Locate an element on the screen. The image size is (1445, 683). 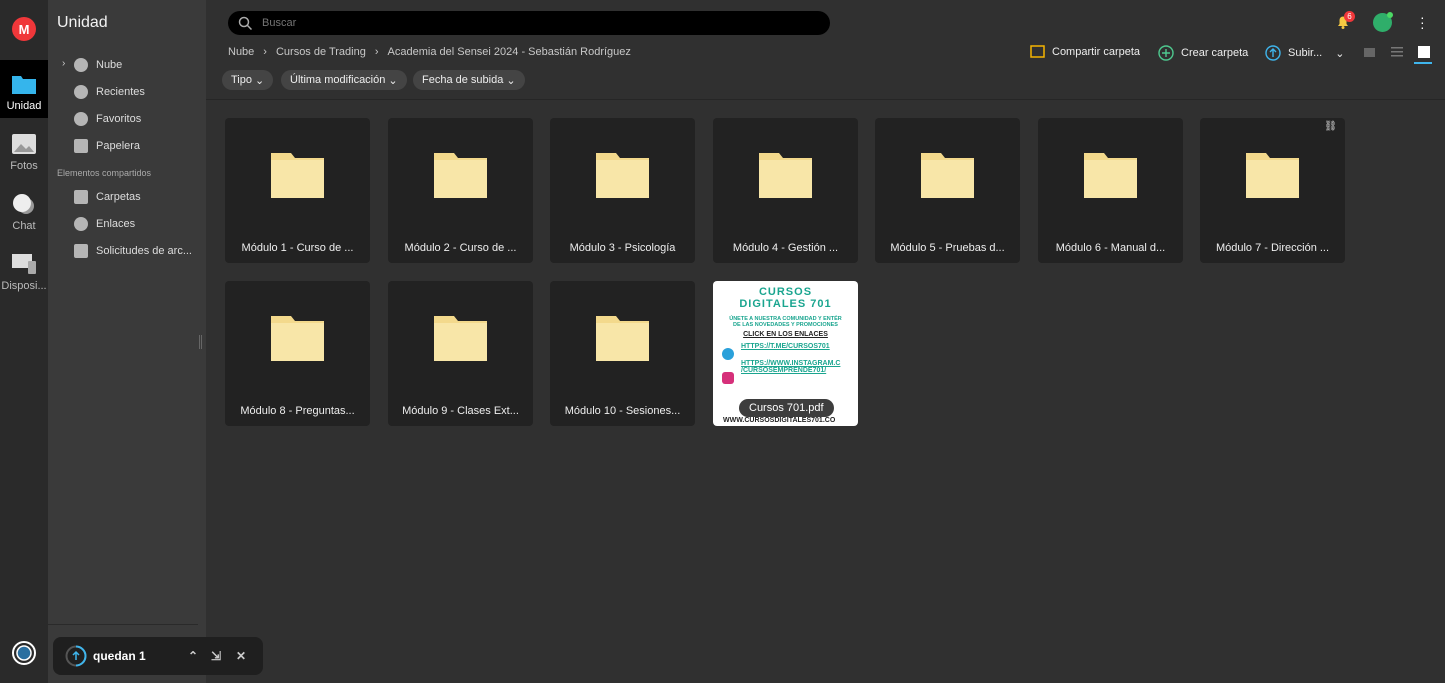
preview-text: HTTPS://WWW.INSTAGRAM.C is located at coordinates (791, 363).